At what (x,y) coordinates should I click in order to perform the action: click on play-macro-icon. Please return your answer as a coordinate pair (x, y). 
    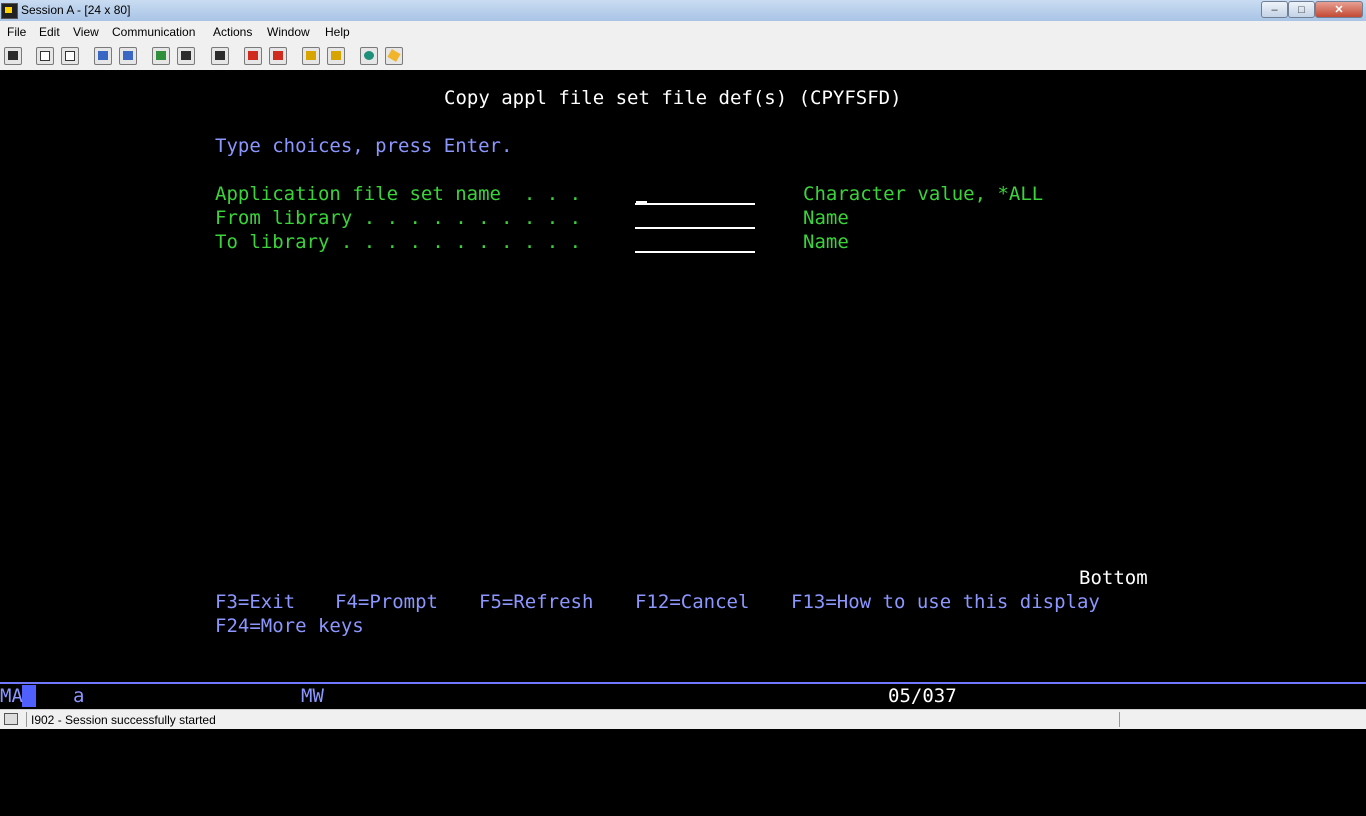
    Looking at the image, I should click on (311, 56).